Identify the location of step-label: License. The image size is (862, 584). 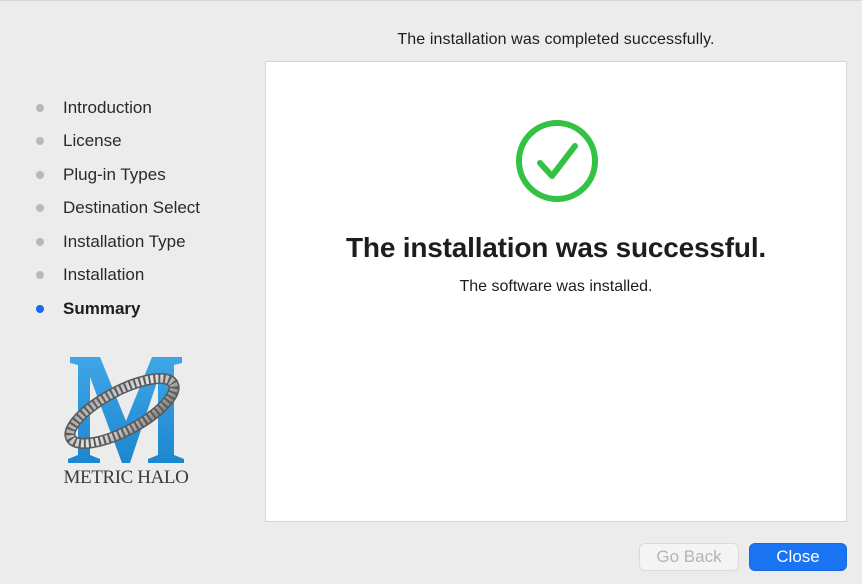
(92, 141).